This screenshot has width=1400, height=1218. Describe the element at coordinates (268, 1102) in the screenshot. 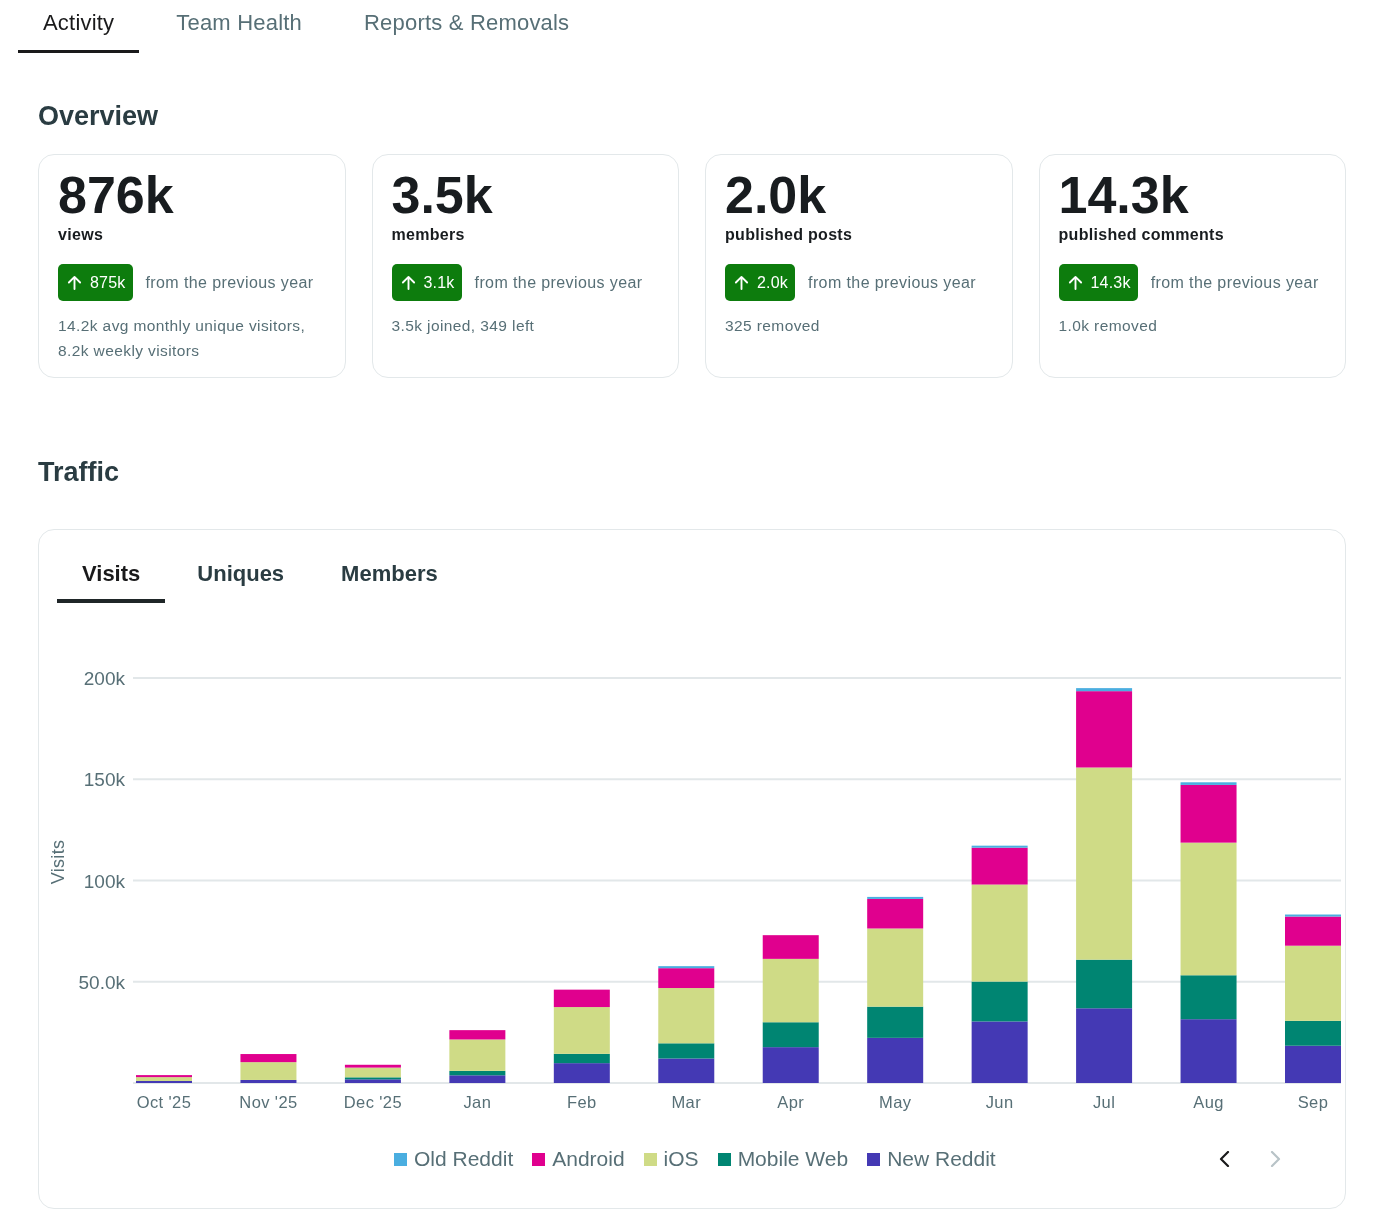

I see `x-axis-label: Nov '25` at that location.